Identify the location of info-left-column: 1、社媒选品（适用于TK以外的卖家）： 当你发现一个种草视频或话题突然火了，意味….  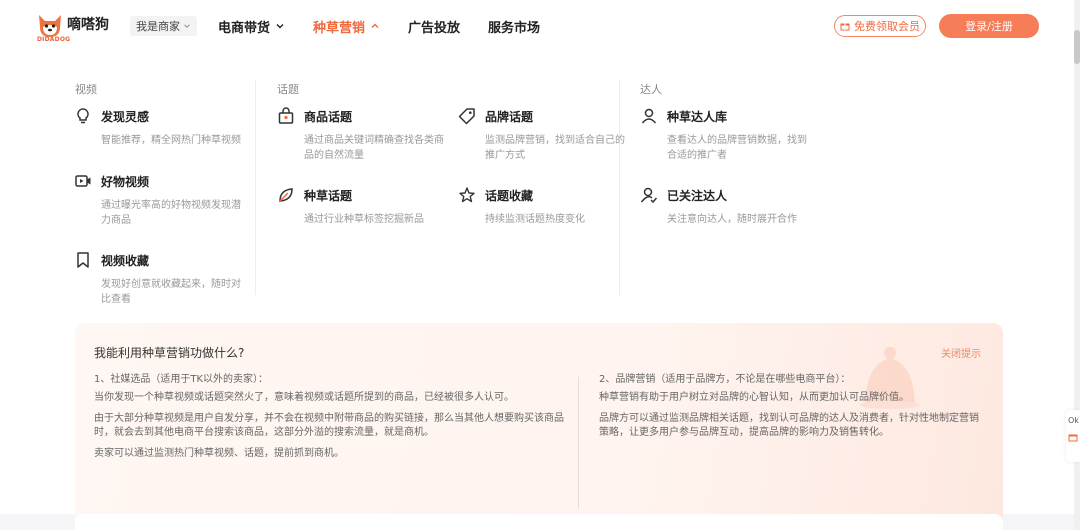
(329, 420).